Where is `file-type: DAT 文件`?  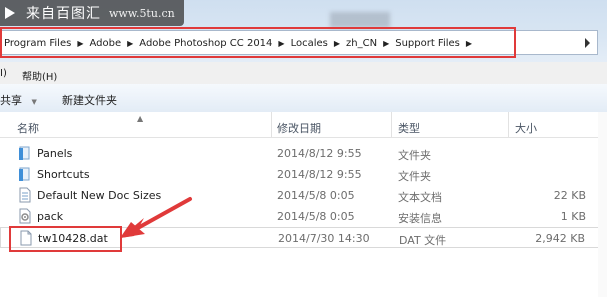 file-type: DAT 文件 is located at coordinates (423, 240).